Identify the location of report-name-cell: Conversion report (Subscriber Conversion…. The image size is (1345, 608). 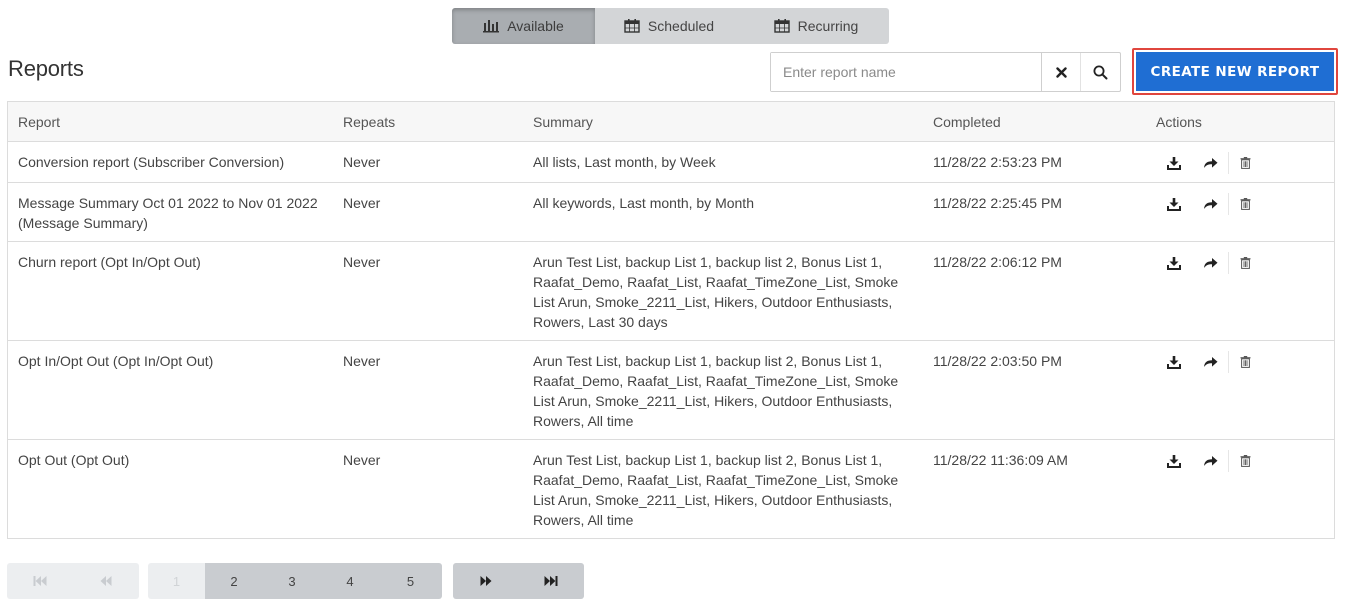
(151, 162).